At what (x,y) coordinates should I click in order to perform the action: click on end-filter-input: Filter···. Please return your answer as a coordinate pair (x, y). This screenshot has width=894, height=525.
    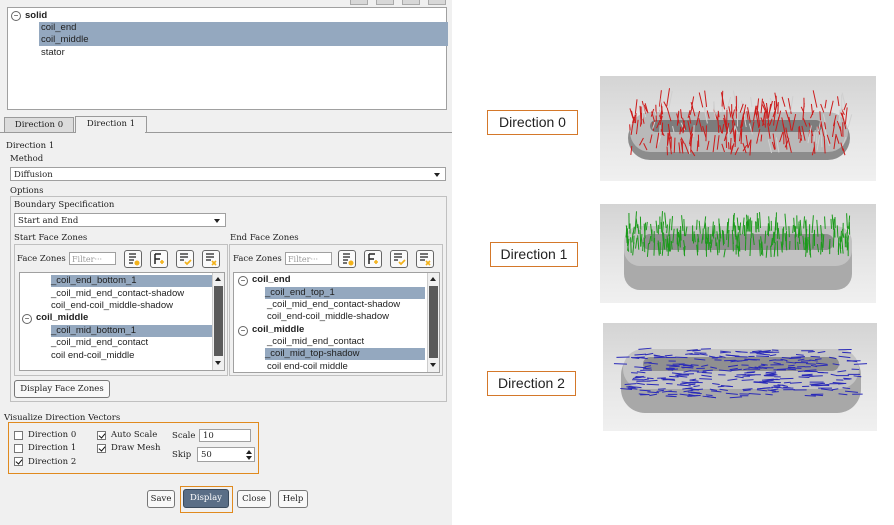
    Looking at the image, I should click on (308, 258).